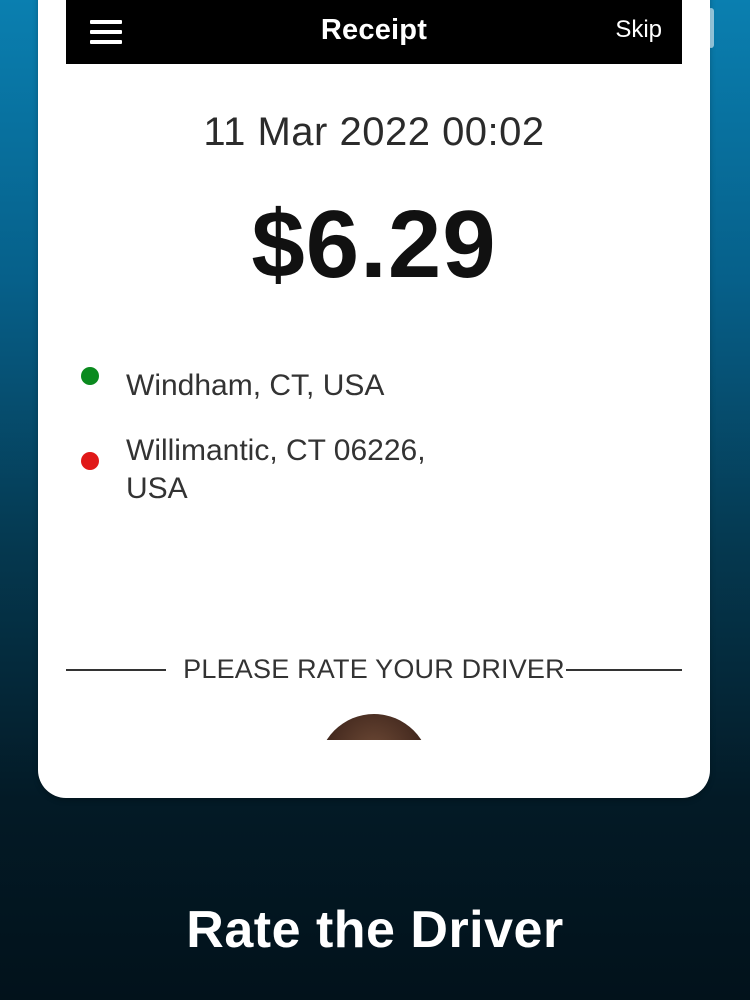 The height and width of the screenshot is (1000, 750). I want to click on trip-fare: $6.29, so click(374, 244).